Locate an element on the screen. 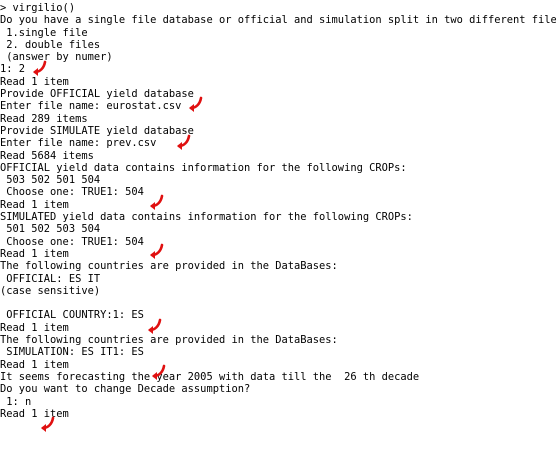 The width and height of the screenshot is (556, 451). console-line: 1: 2 is located at coordinates (13, 69).